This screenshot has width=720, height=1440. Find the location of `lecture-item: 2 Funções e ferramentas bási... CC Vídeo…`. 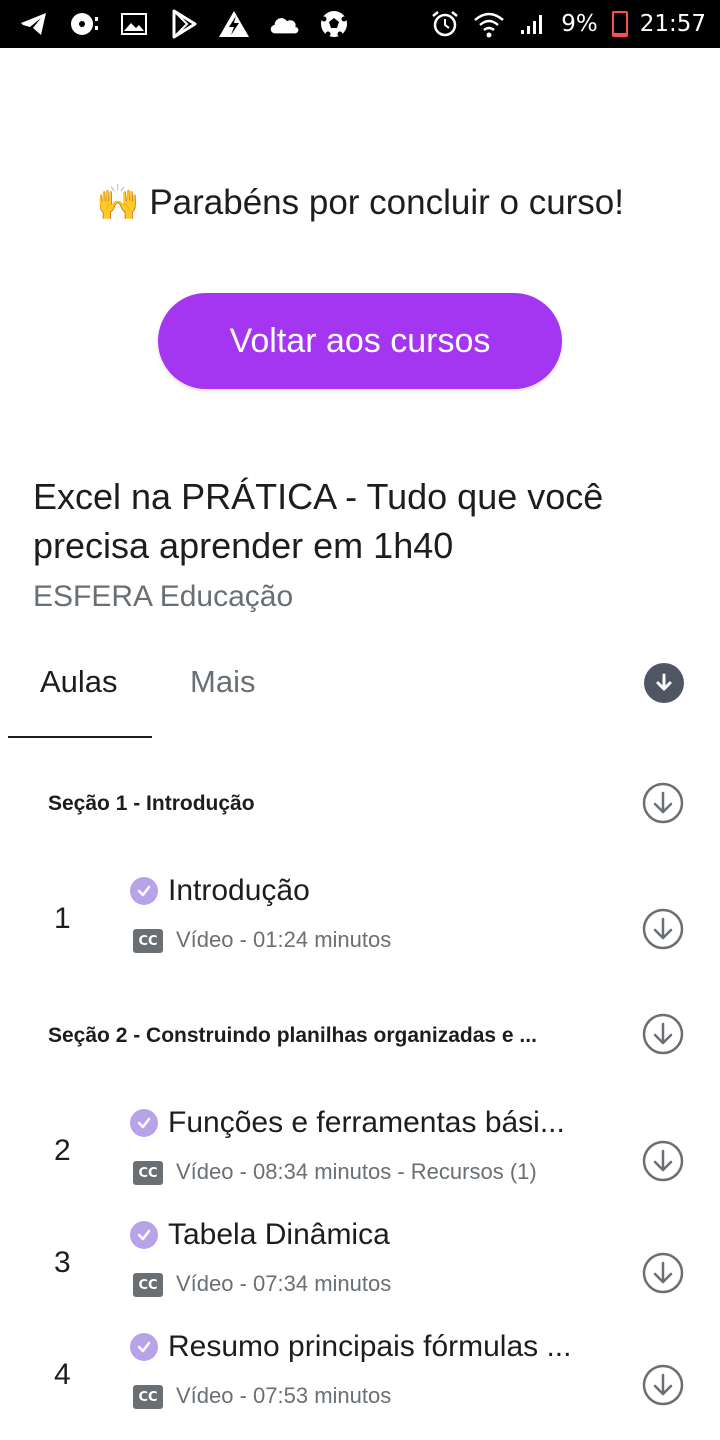

lecture-item: 2 Funções e ferramentas bási... CC Vídeo… is located at coordinates (360, 1156).